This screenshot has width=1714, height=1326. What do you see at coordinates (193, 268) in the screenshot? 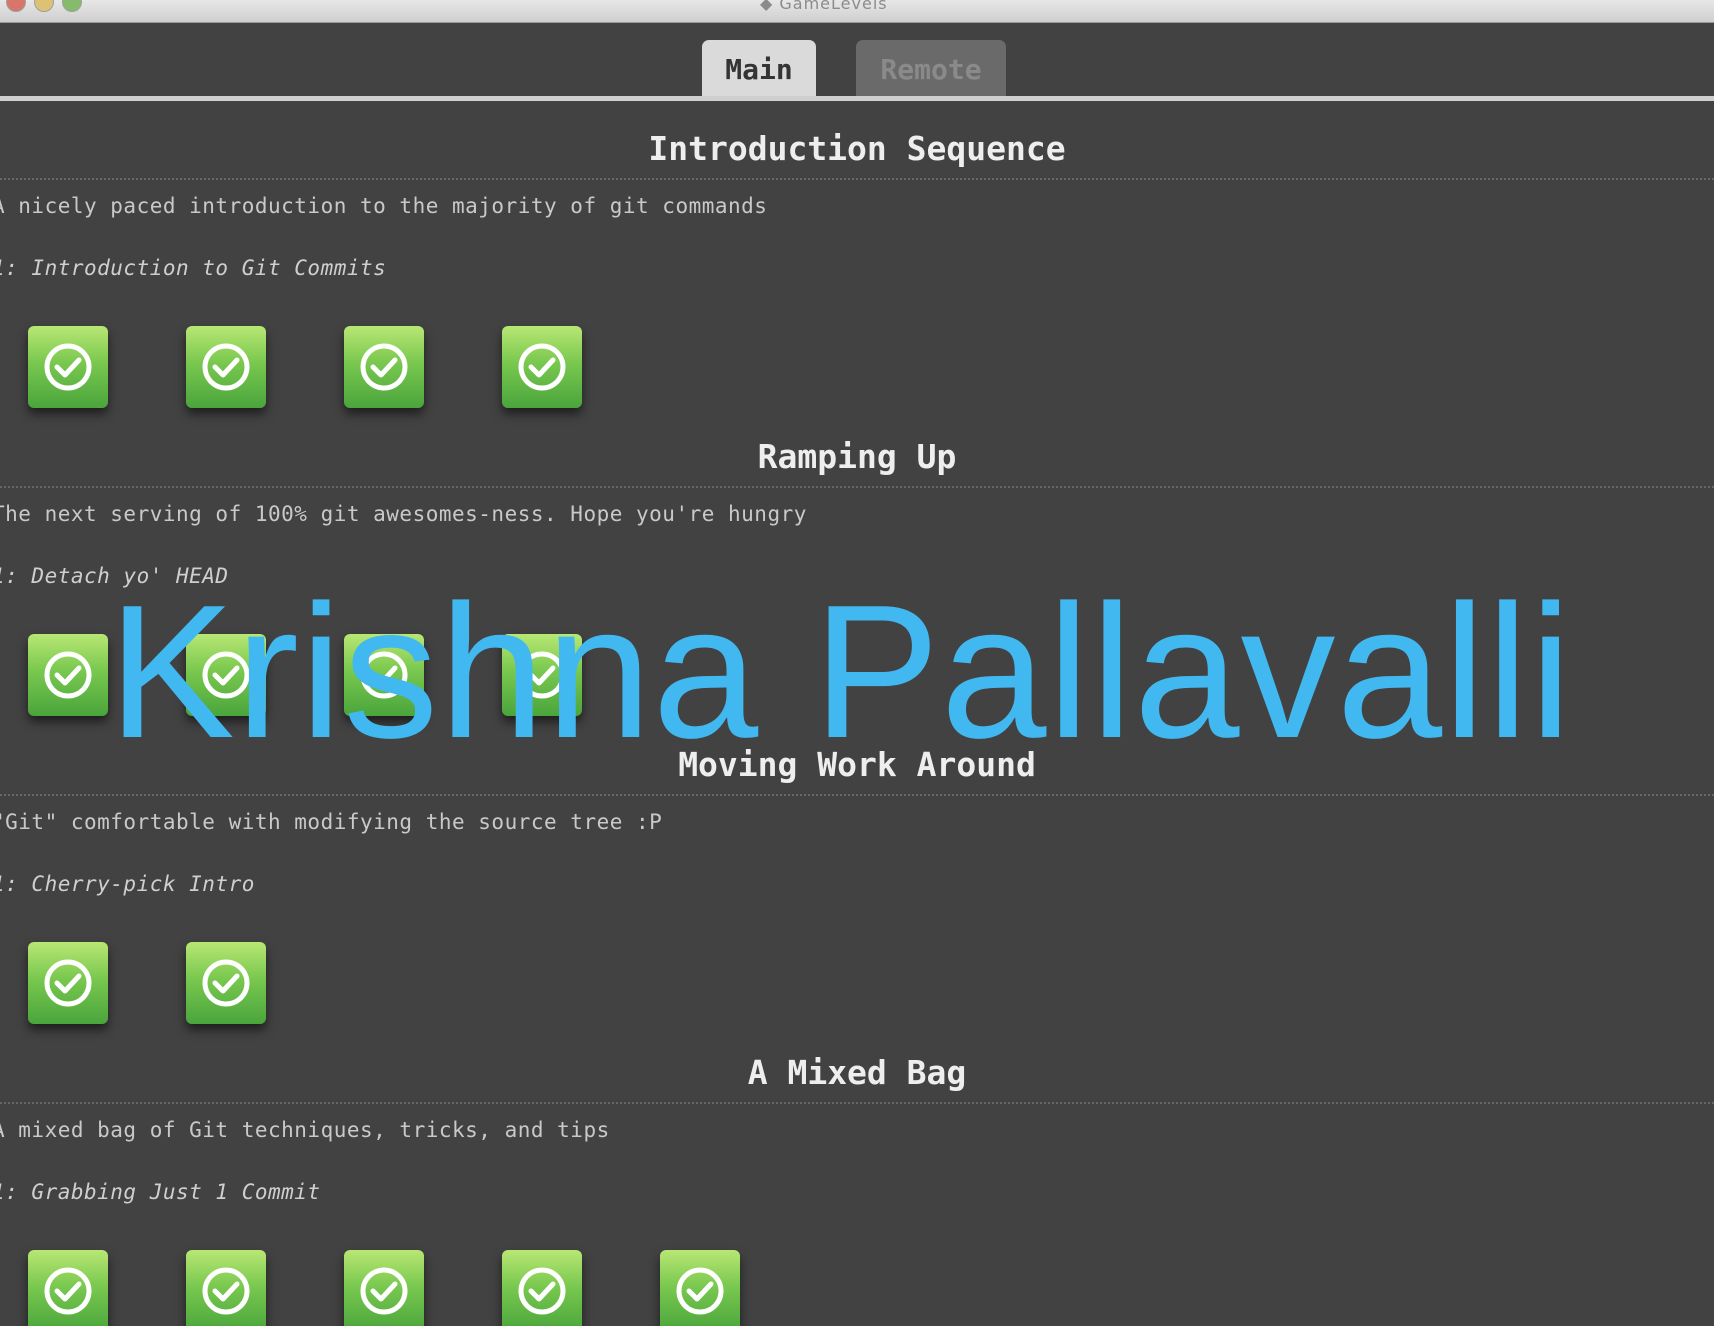
I see `selected-level-name: 1: Introduction to Git Commits` at bounding box center [193, 268].